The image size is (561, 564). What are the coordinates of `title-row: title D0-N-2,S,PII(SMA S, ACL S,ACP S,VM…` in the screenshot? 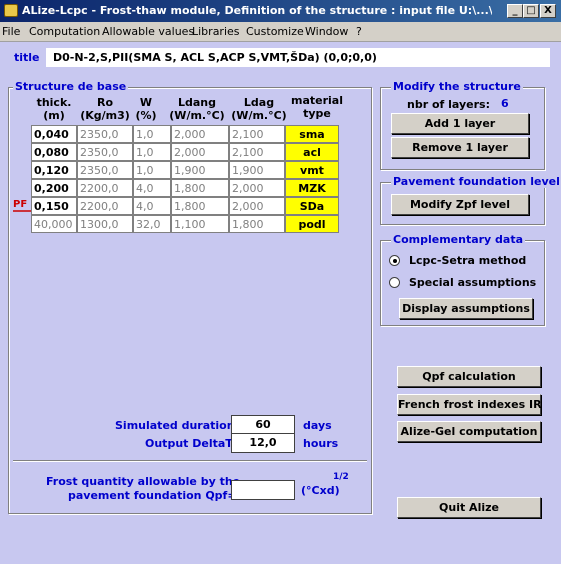 It's located at (277, 58).